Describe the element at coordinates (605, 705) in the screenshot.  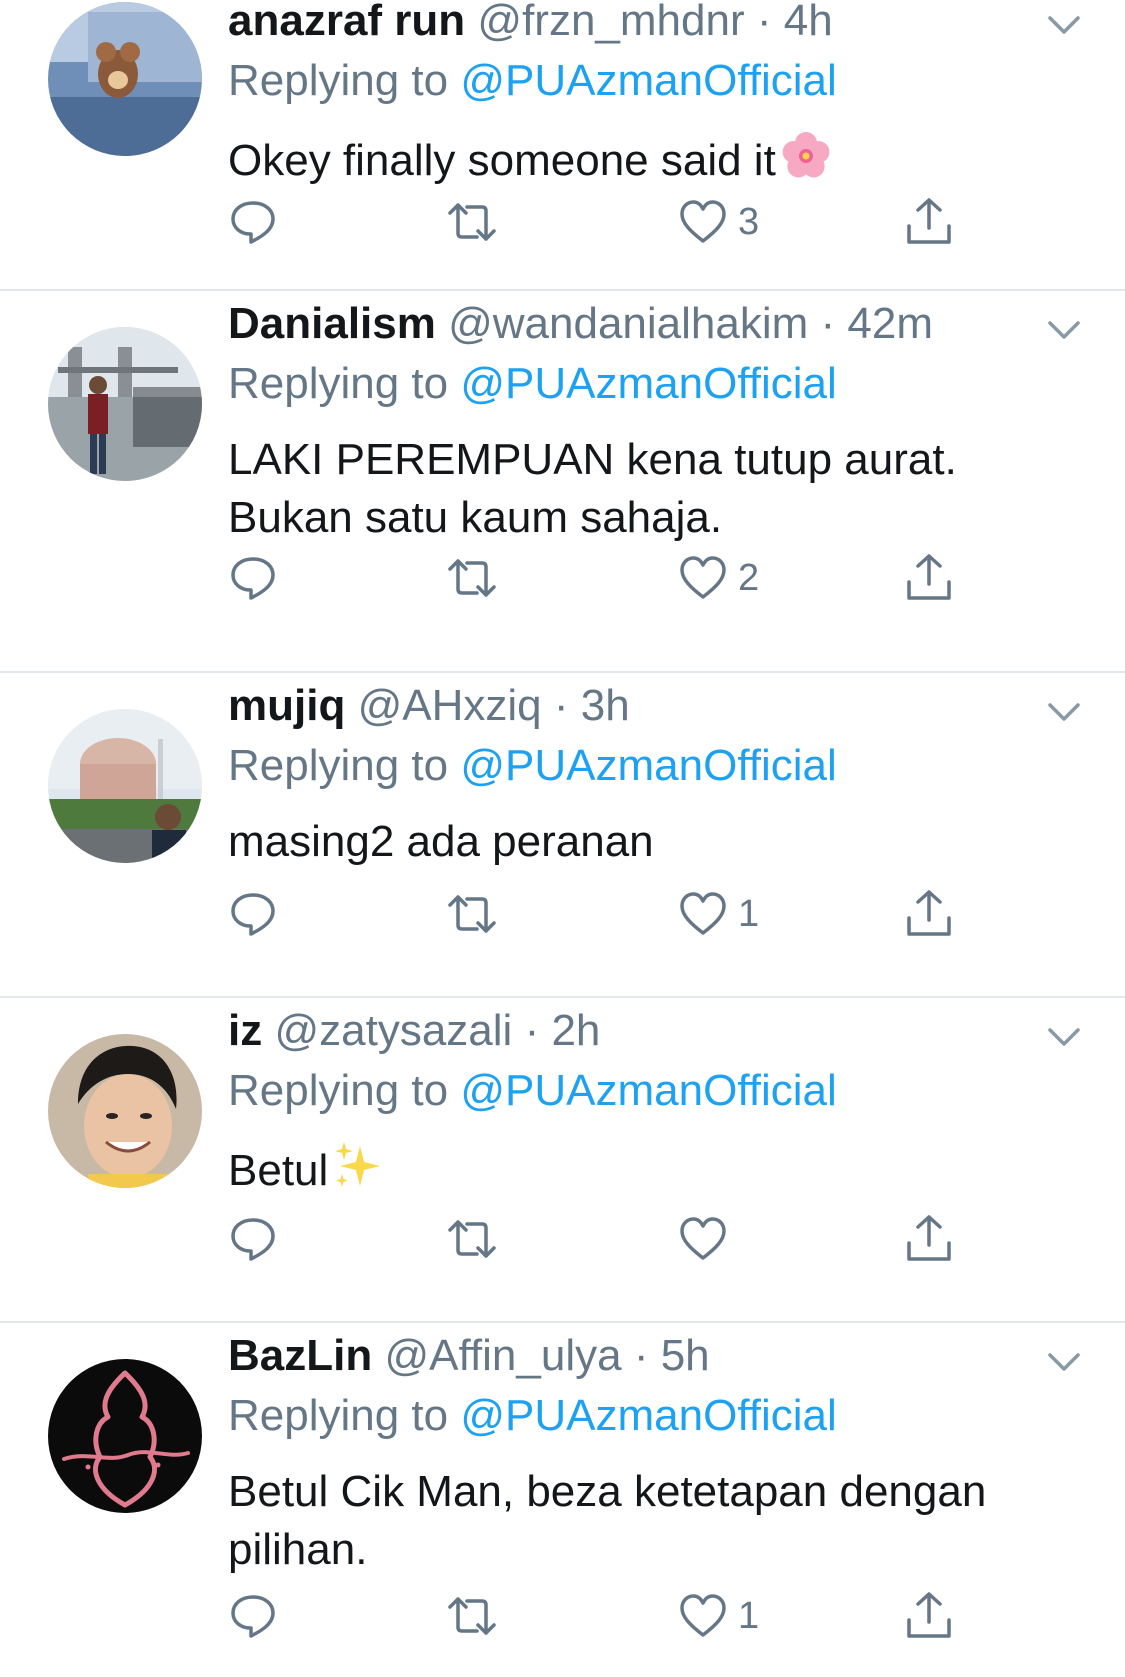
I see `timestamp: 3h` at that location.